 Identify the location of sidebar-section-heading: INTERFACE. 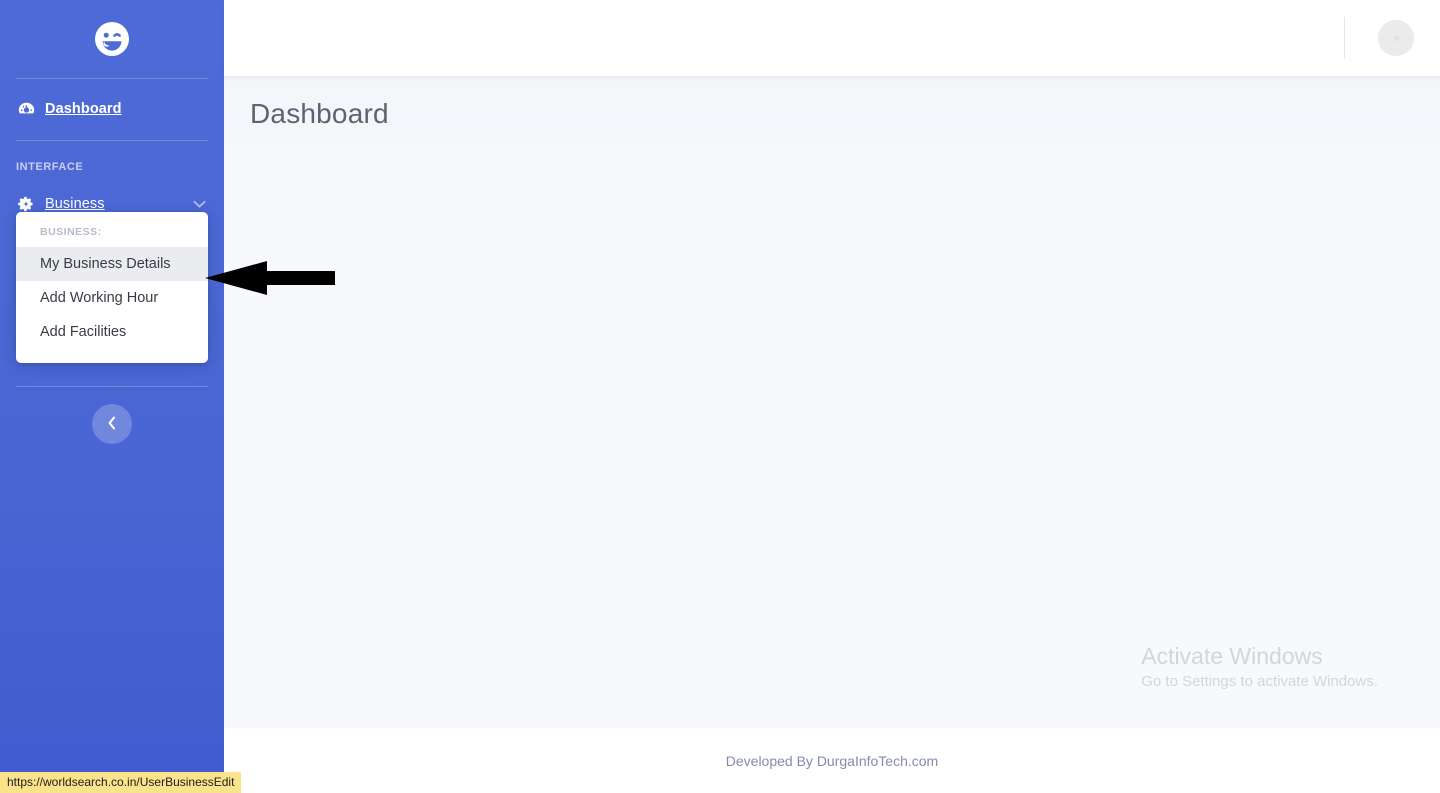
(50, 167).